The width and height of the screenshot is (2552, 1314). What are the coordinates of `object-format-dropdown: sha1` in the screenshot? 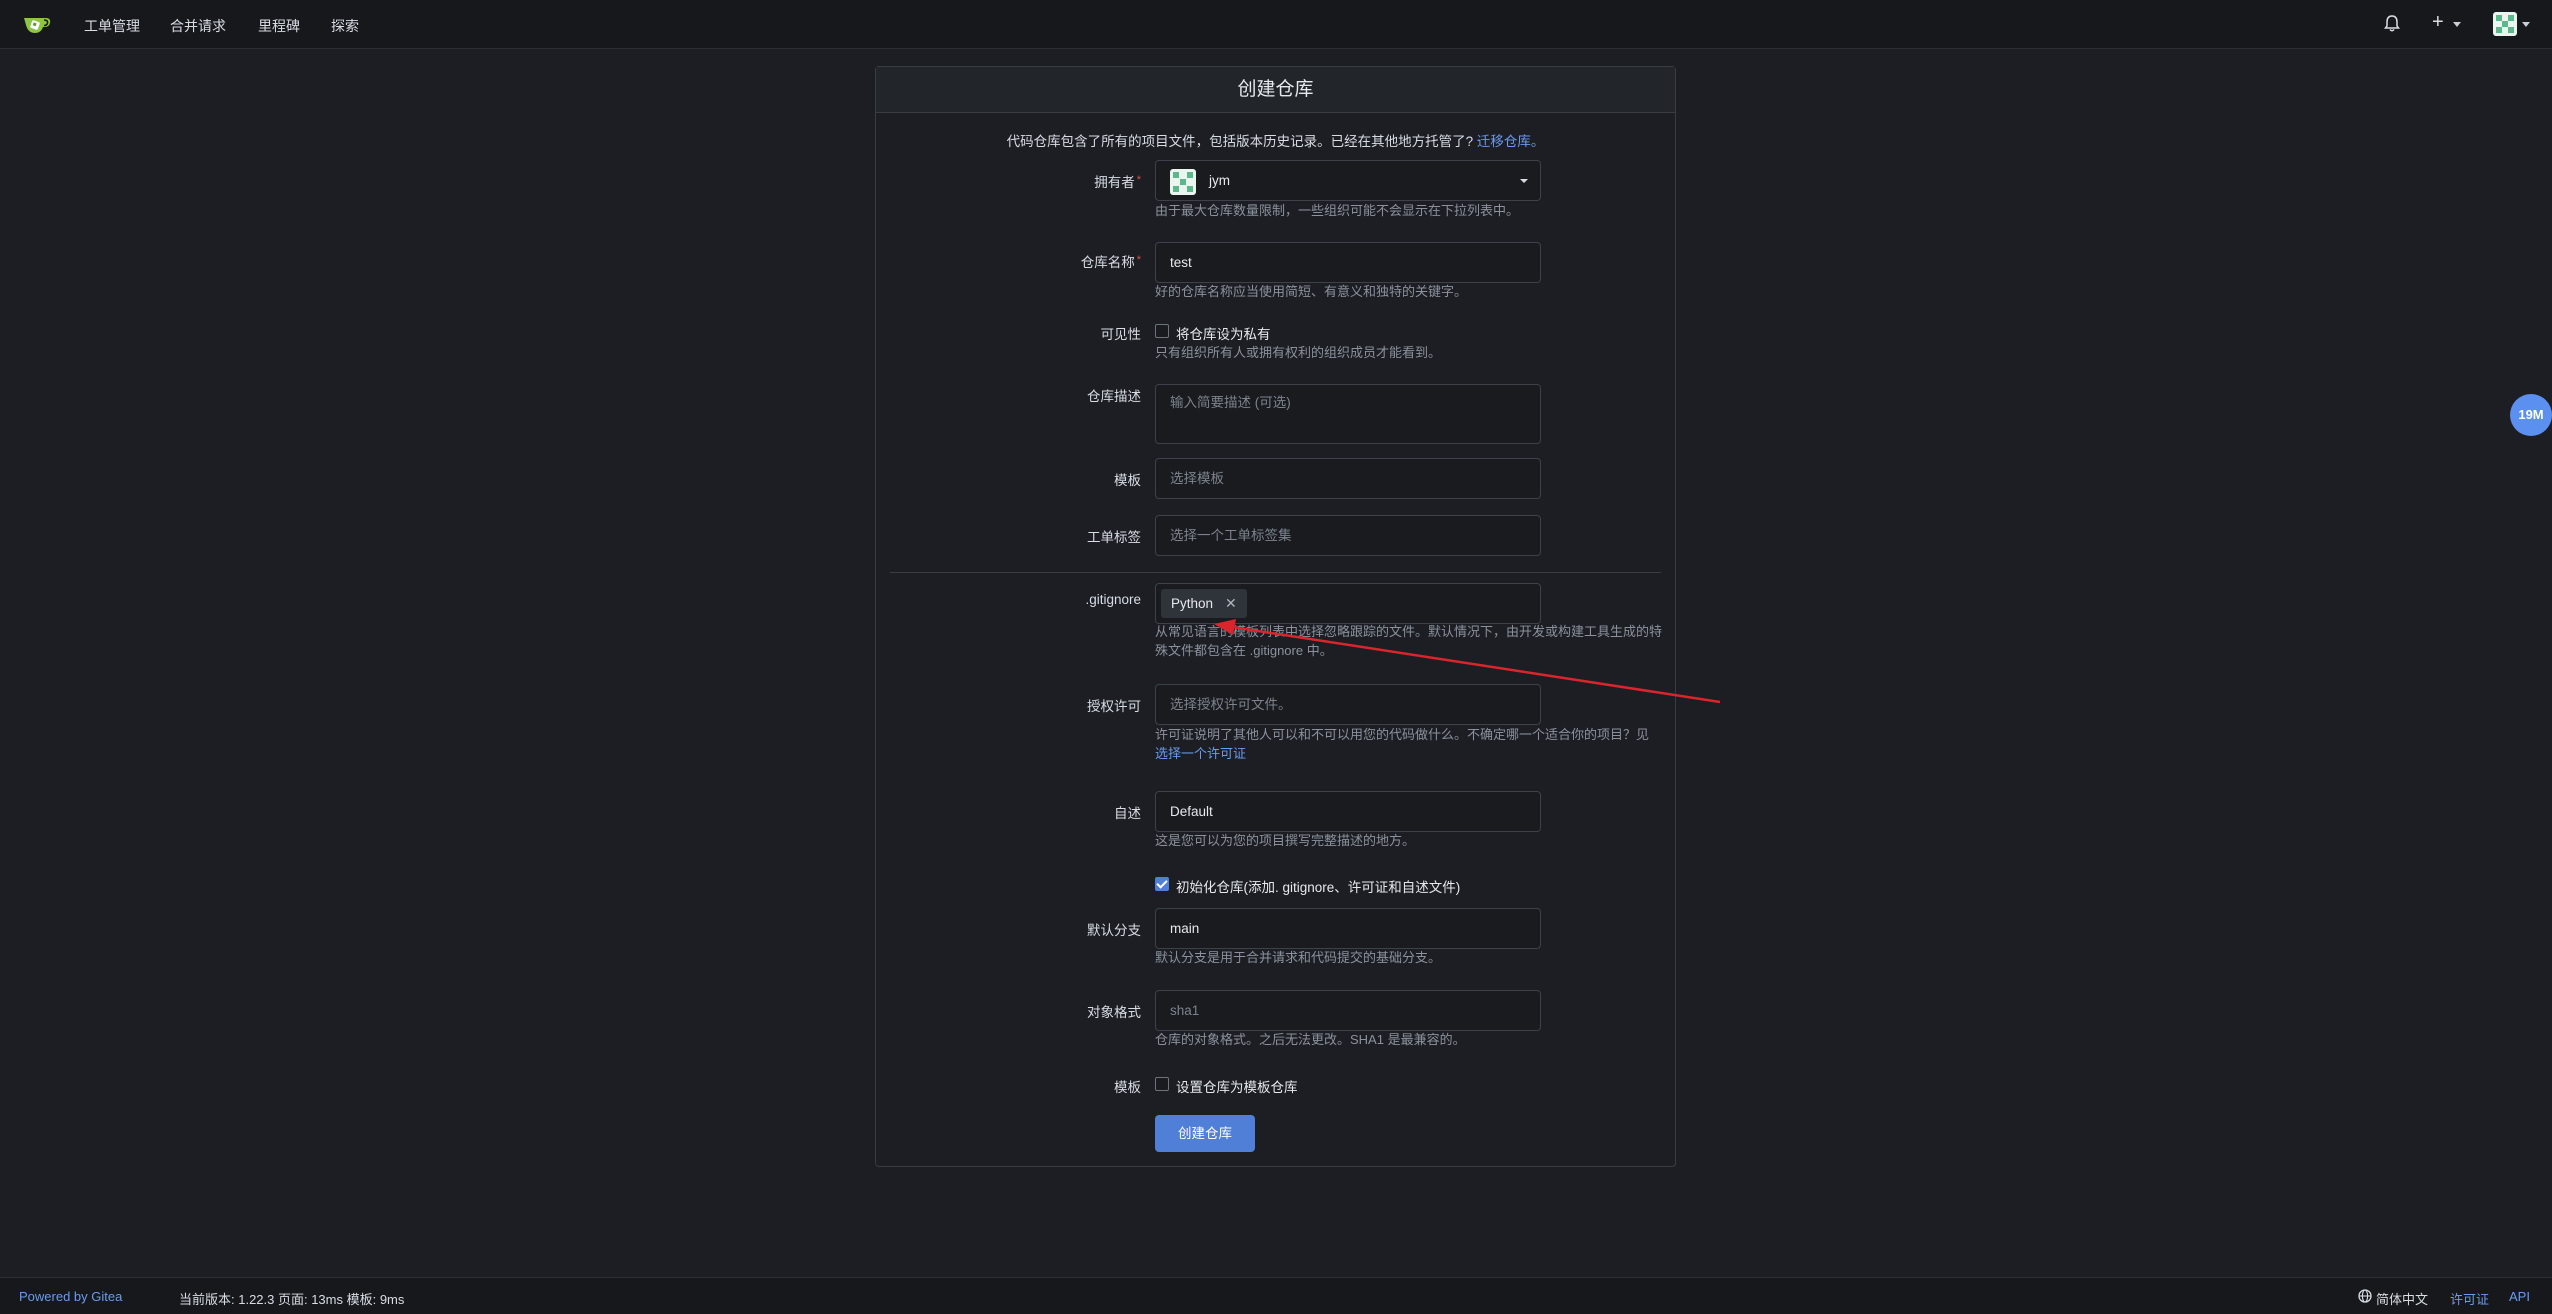 It's located at (1348, 1010).